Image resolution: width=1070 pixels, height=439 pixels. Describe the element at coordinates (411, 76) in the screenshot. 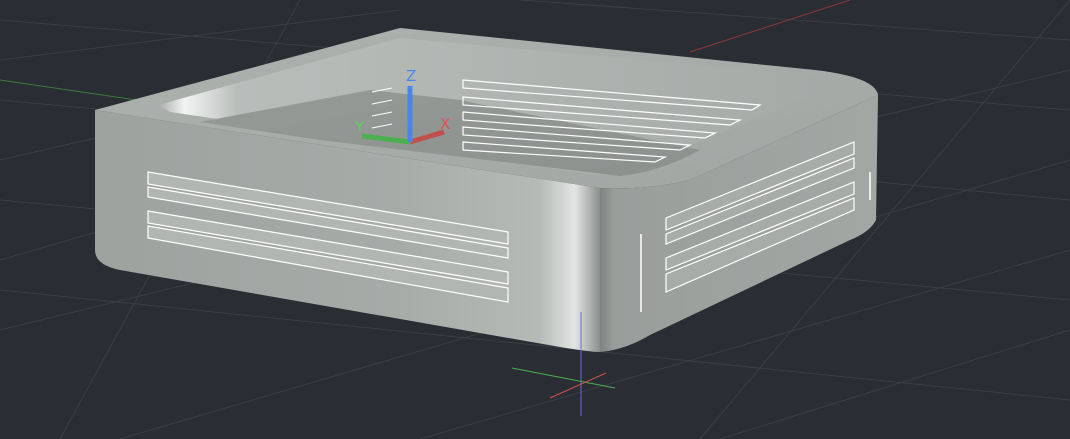

I see `ucs-z-label: Z` at that location.